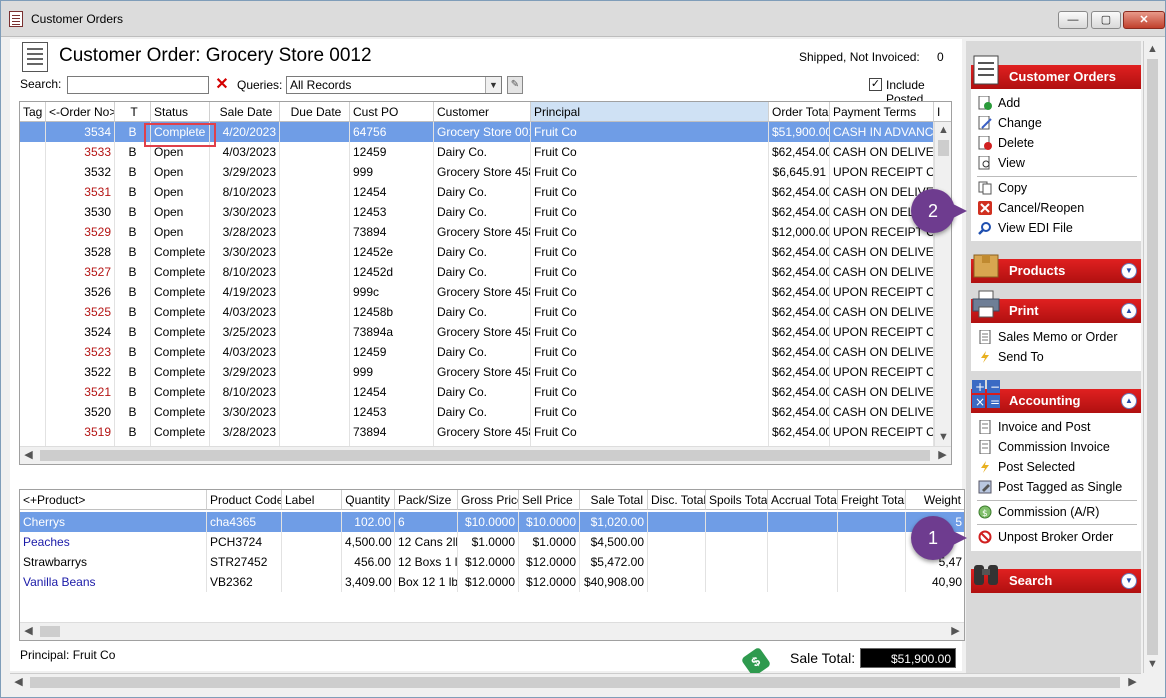 The height and width of the screenshot is (698, 1166). Describe the element at coordinates (1026, 467) in the screenshot. I see `post-selected-button: Post Selected` at that location.